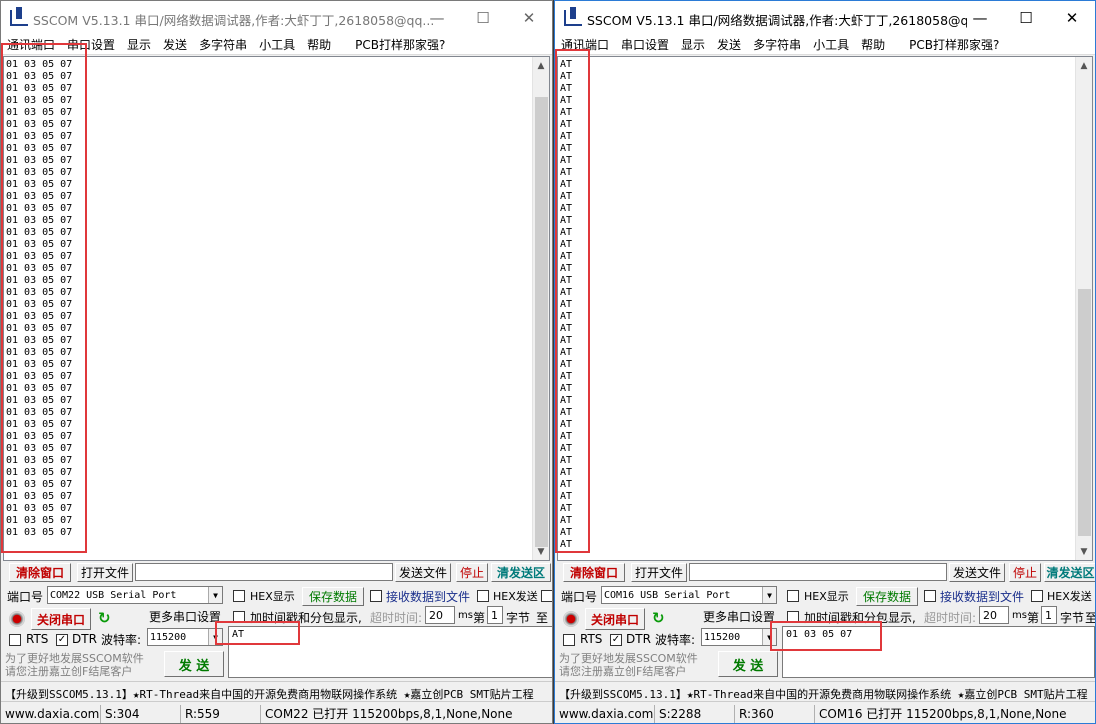 This screenshot has height=724, width=1096. Describe the element at coordinates (546, 596) in the screenshot. I see `timed-send-checkbox` at that location.